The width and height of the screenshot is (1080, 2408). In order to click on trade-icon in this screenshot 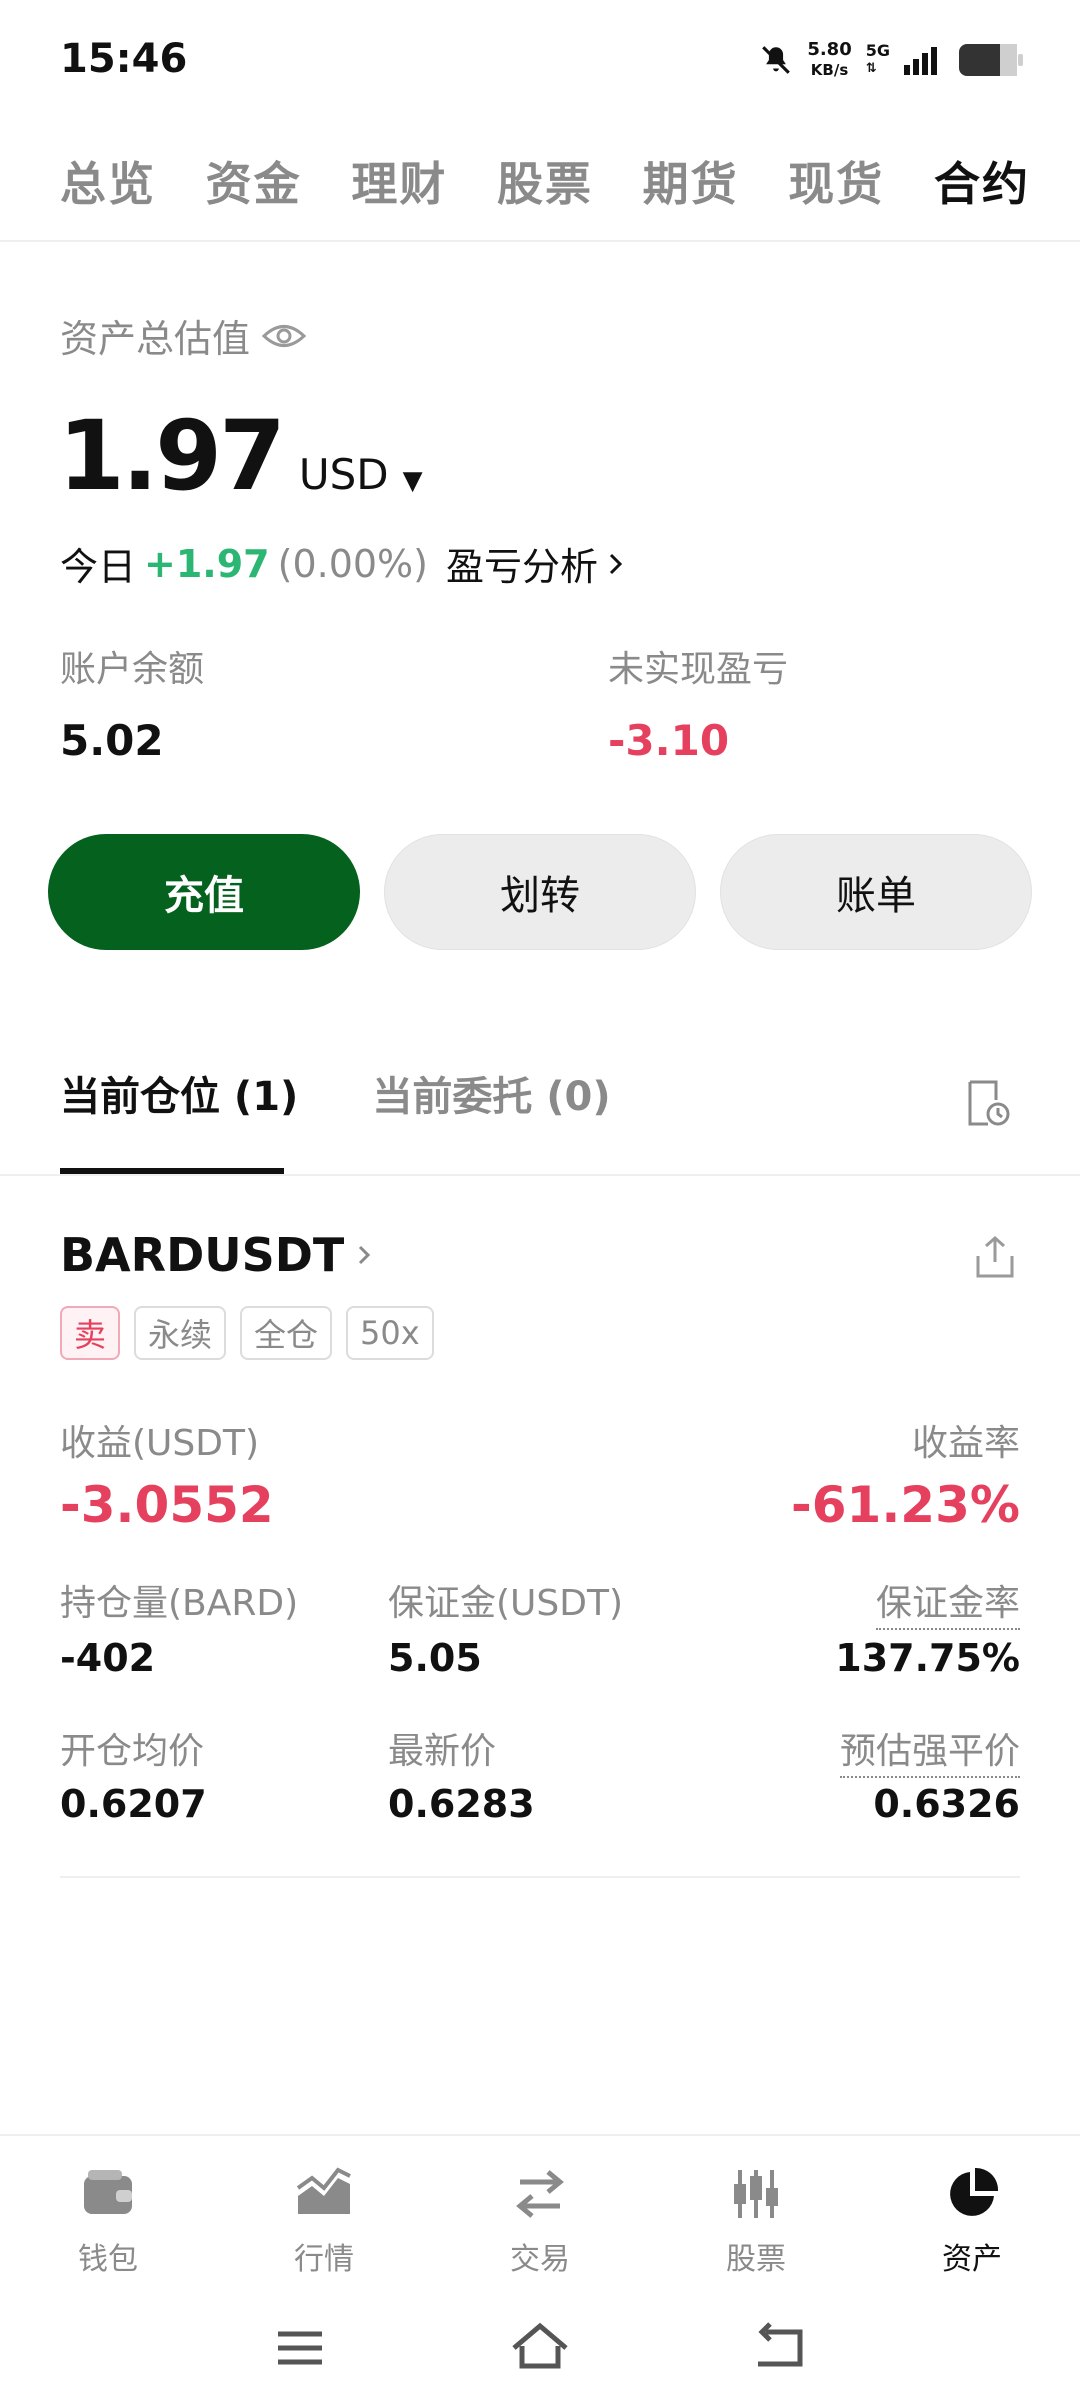, I will do `click(540, 2194)`.